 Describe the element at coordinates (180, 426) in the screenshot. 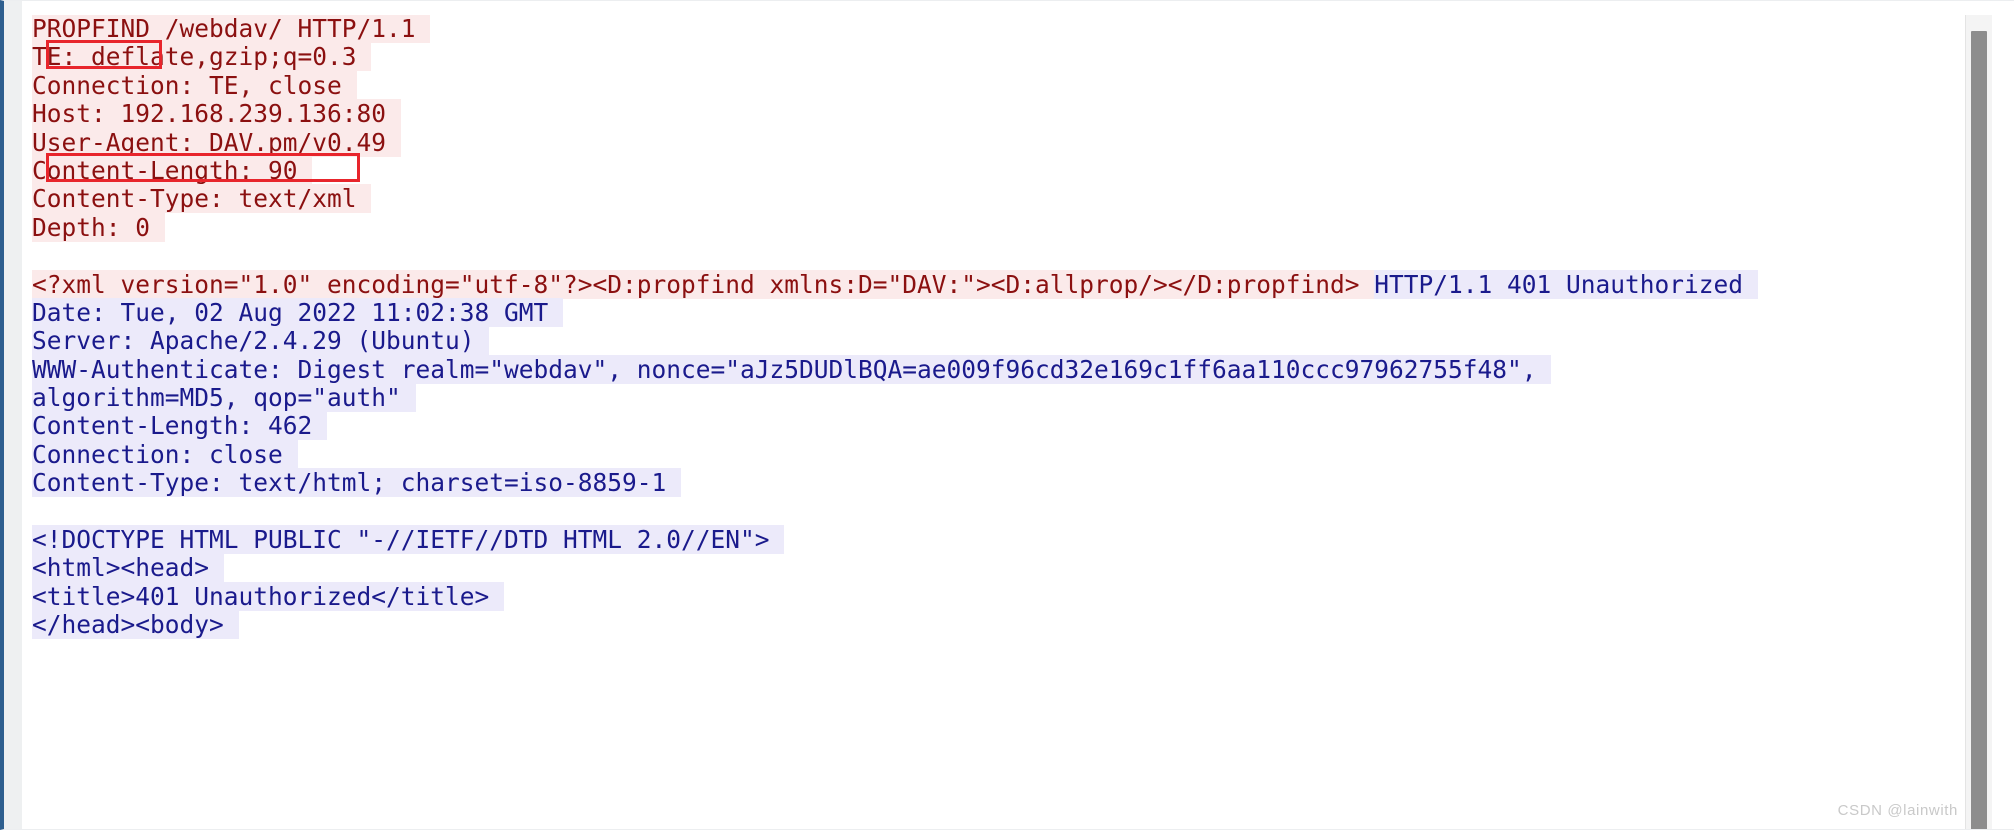

I see `response-content-length-segment: Content-Length: 462` at that location.